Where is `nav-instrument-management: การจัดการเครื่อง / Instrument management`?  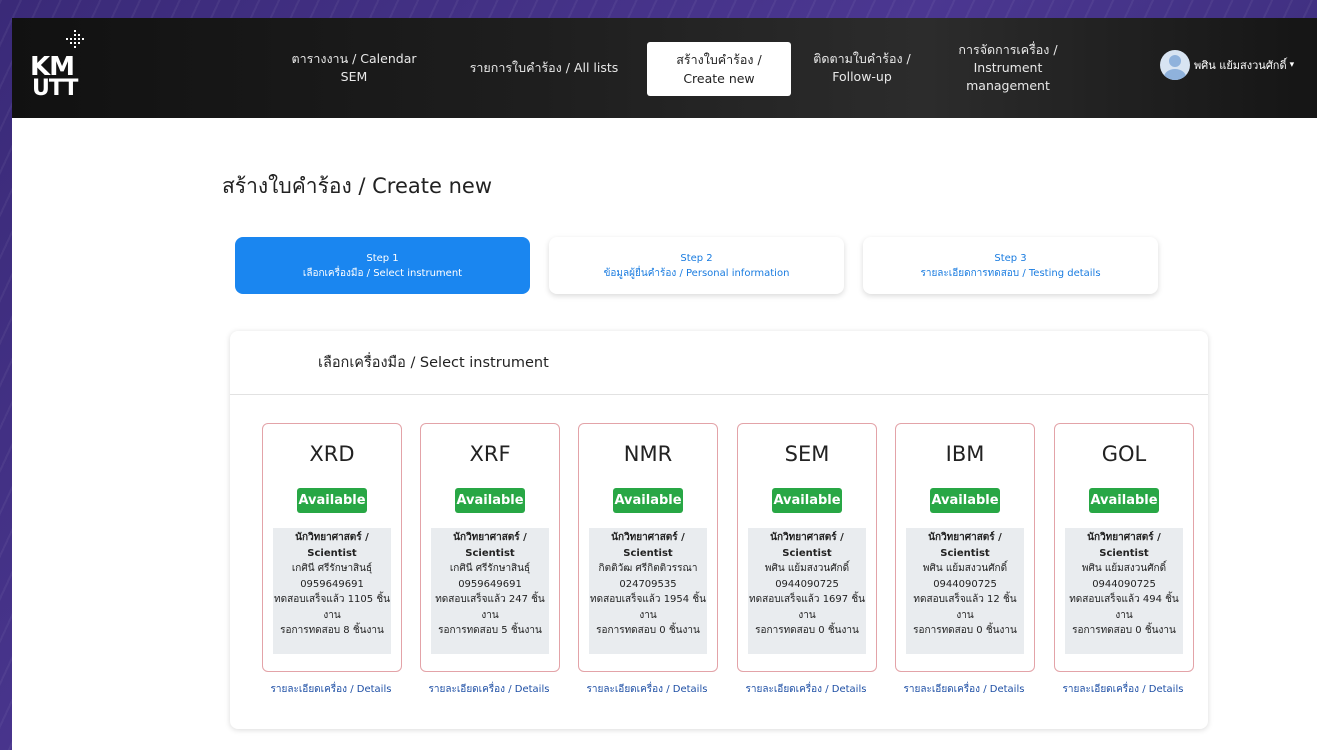 nav-instrument-management: การจัดการเครื่อง / Instrument management is located at coordinates (1008, 68).